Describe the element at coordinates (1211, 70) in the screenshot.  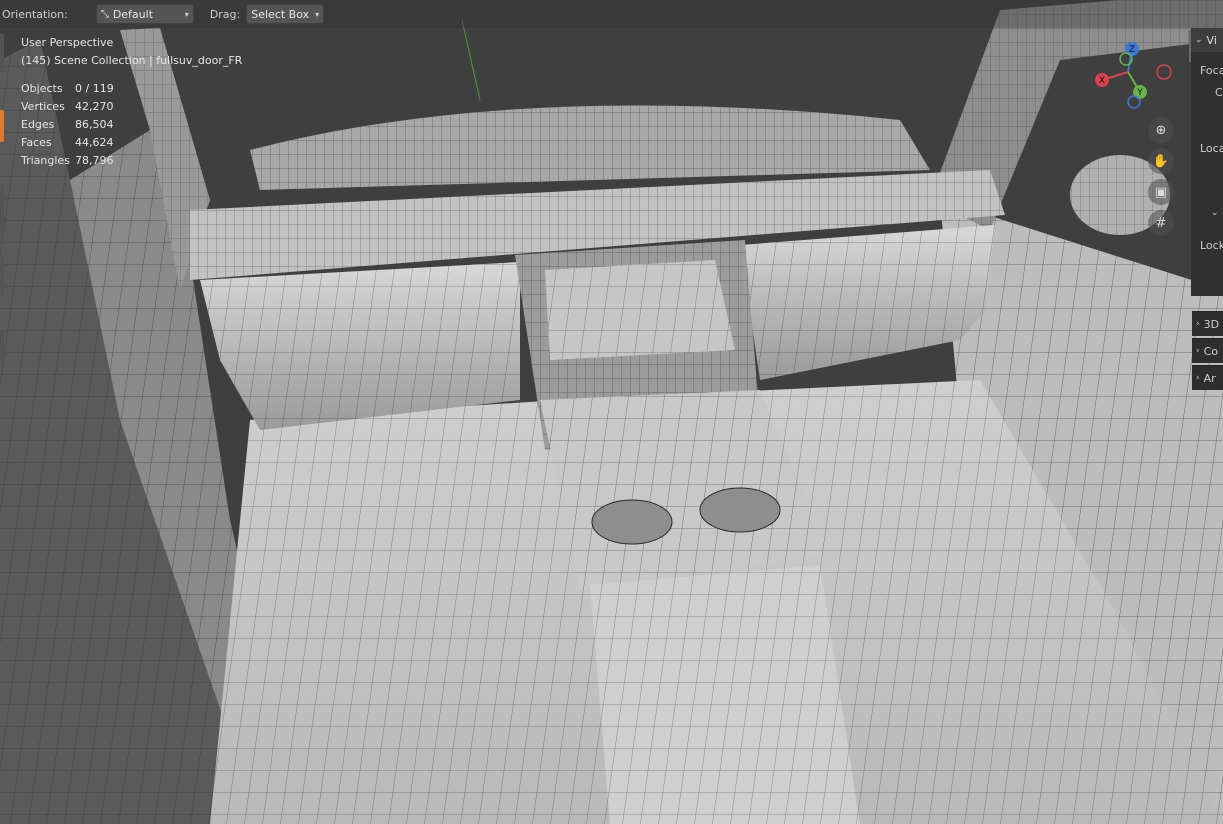
I see `focal-label: Foca` at that location.